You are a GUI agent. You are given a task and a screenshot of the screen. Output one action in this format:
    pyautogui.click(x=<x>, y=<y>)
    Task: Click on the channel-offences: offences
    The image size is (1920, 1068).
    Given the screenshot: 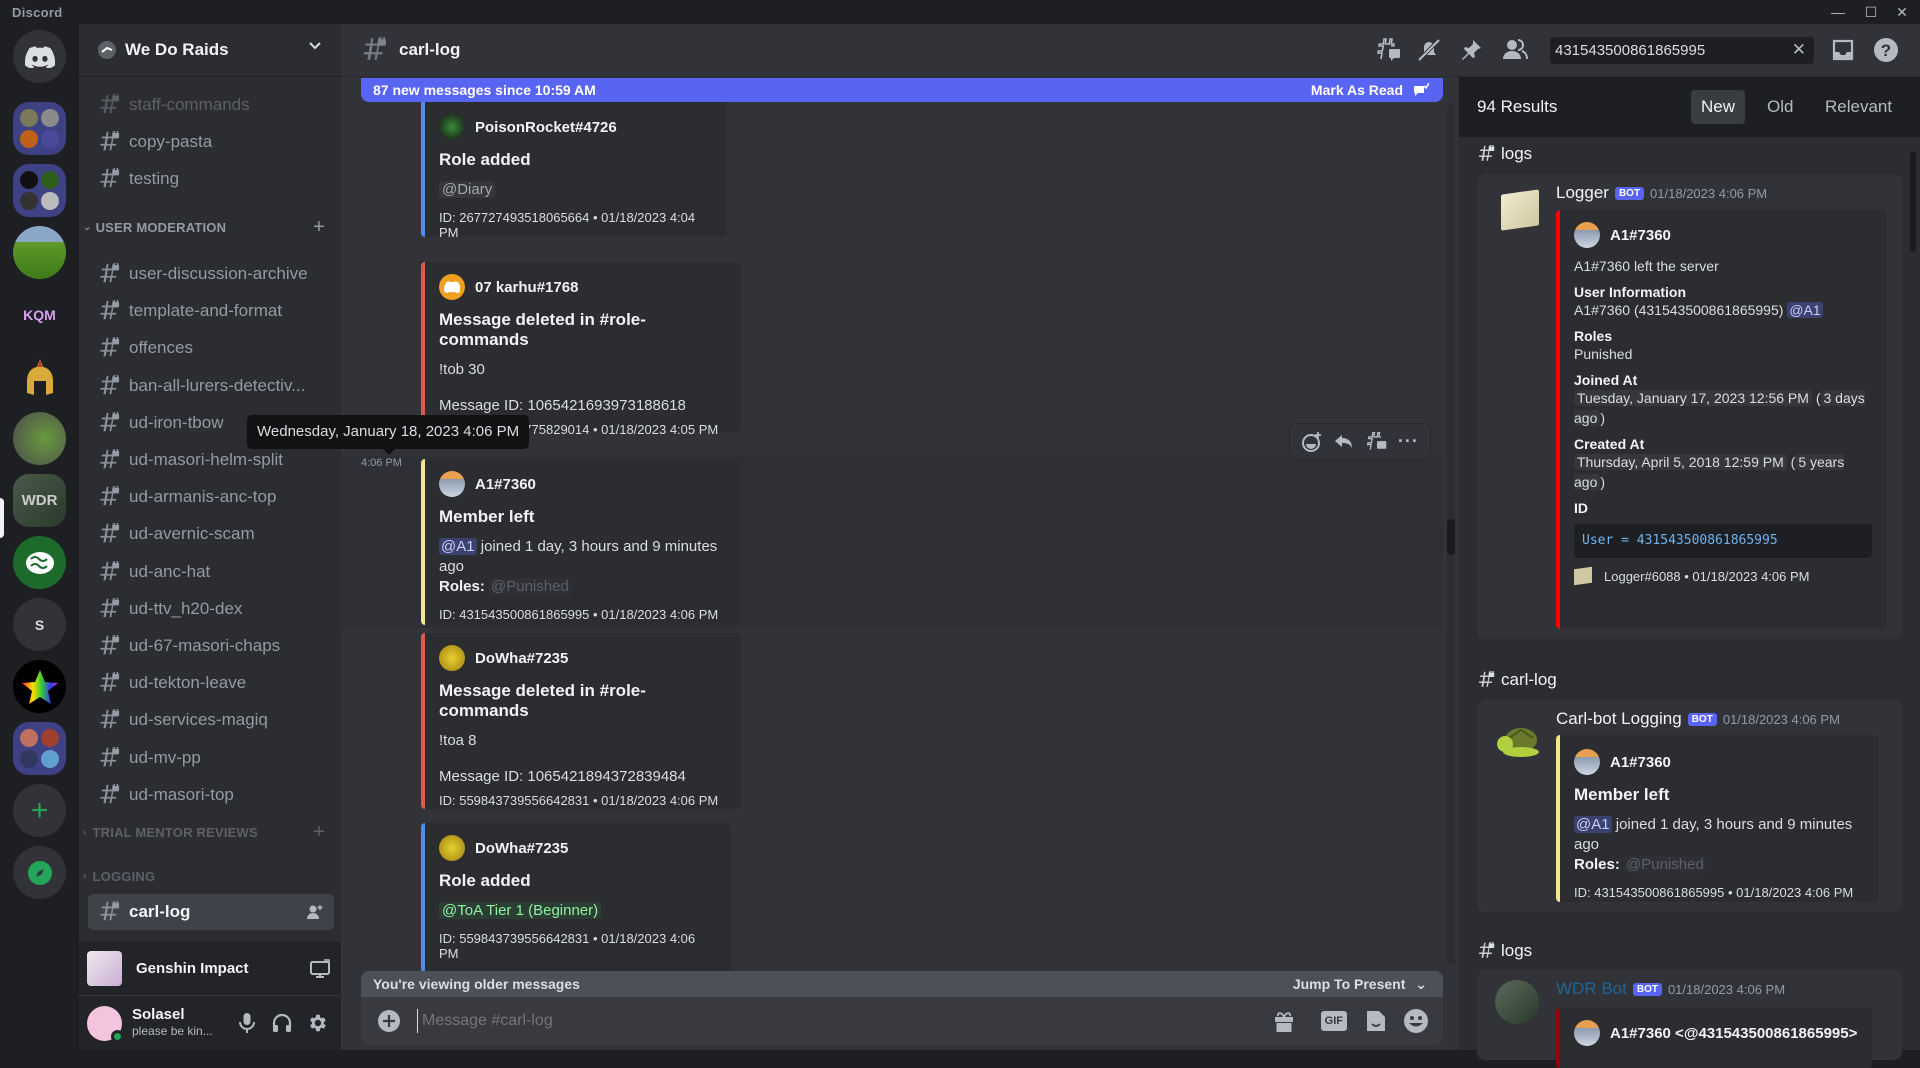 What is the action you would take?
    pyautogui.click(x=211, y=348)
    